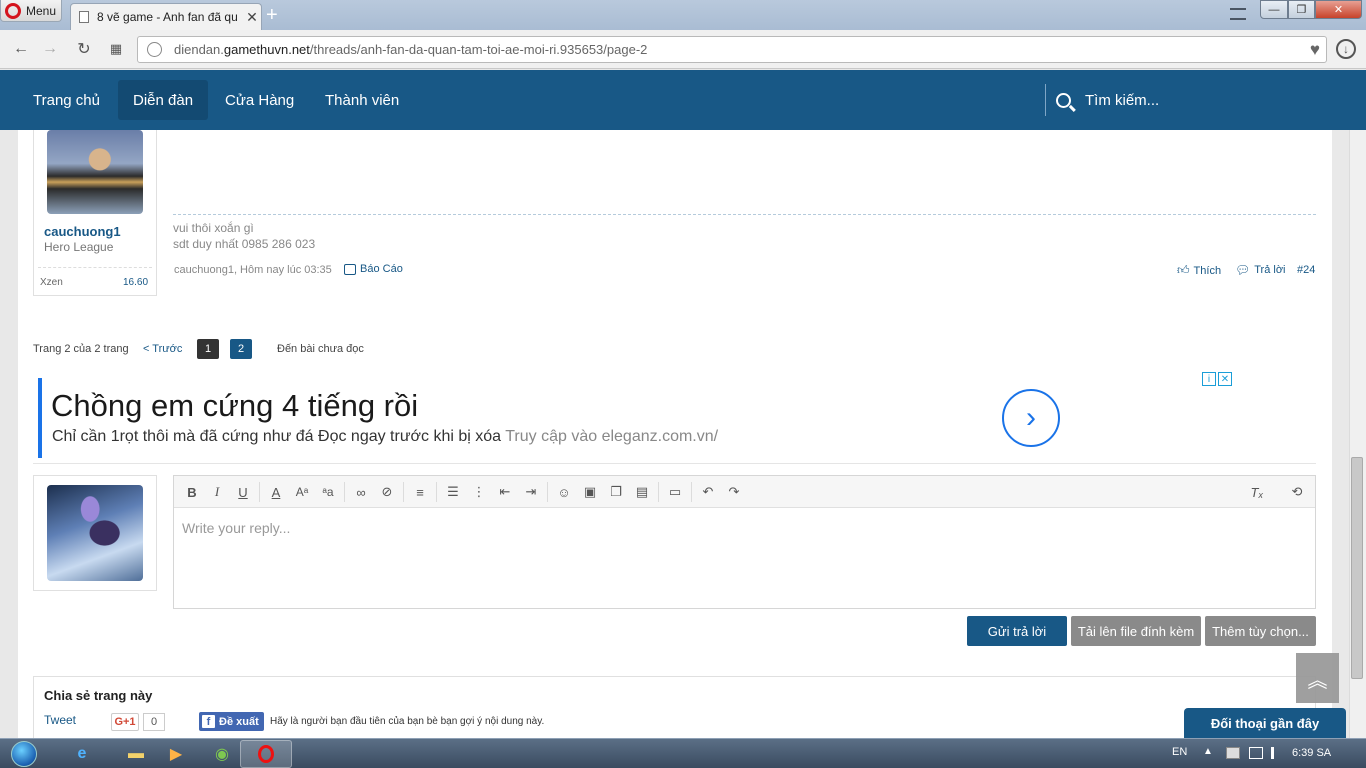  What do you see at coordinates (1265, 723) in the screenshot?
I see `recent-conversations-button: Đối thoại gần đây` at bounding box center [1265, 723].